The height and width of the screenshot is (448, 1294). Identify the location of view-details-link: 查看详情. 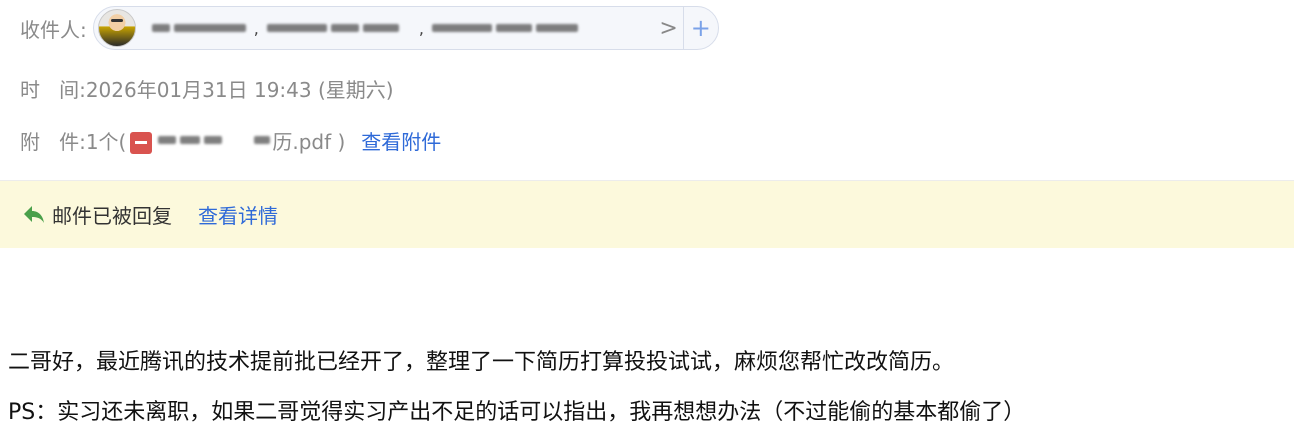
(238, 214).